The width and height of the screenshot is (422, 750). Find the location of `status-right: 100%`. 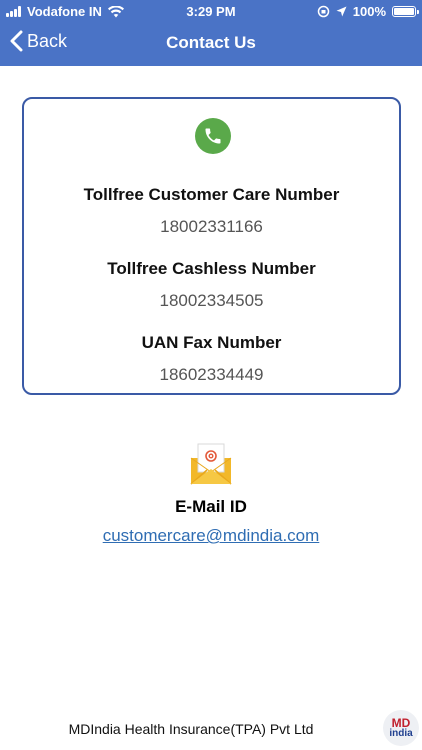

status-right: 100% is located at coordinates (368, 11).